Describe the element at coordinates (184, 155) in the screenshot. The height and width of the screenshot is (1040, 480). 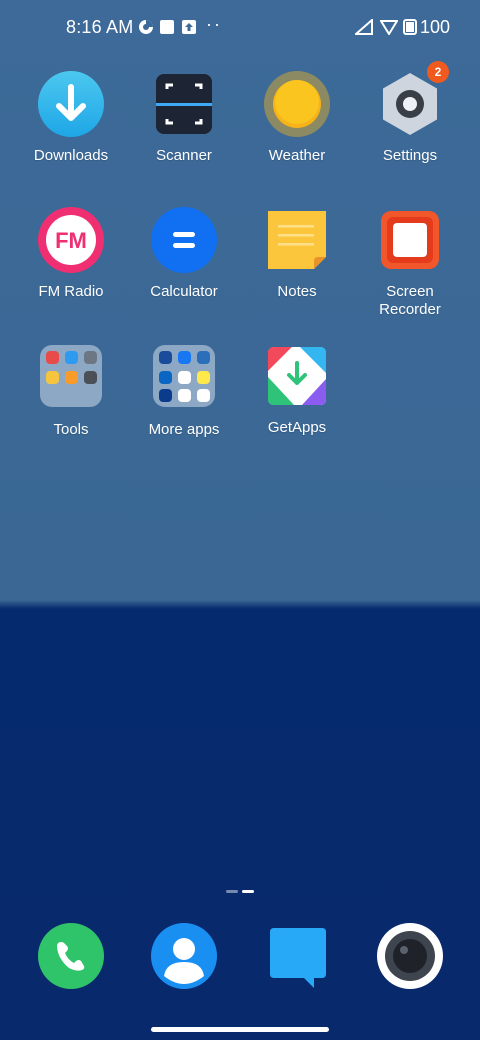
I see `app-label: Scanner` at that location.